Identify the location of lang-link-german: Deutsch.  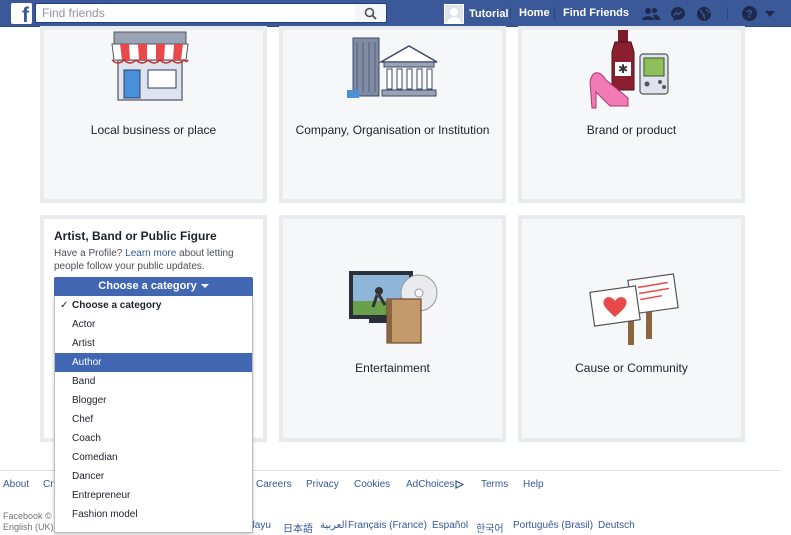
(616, 525).